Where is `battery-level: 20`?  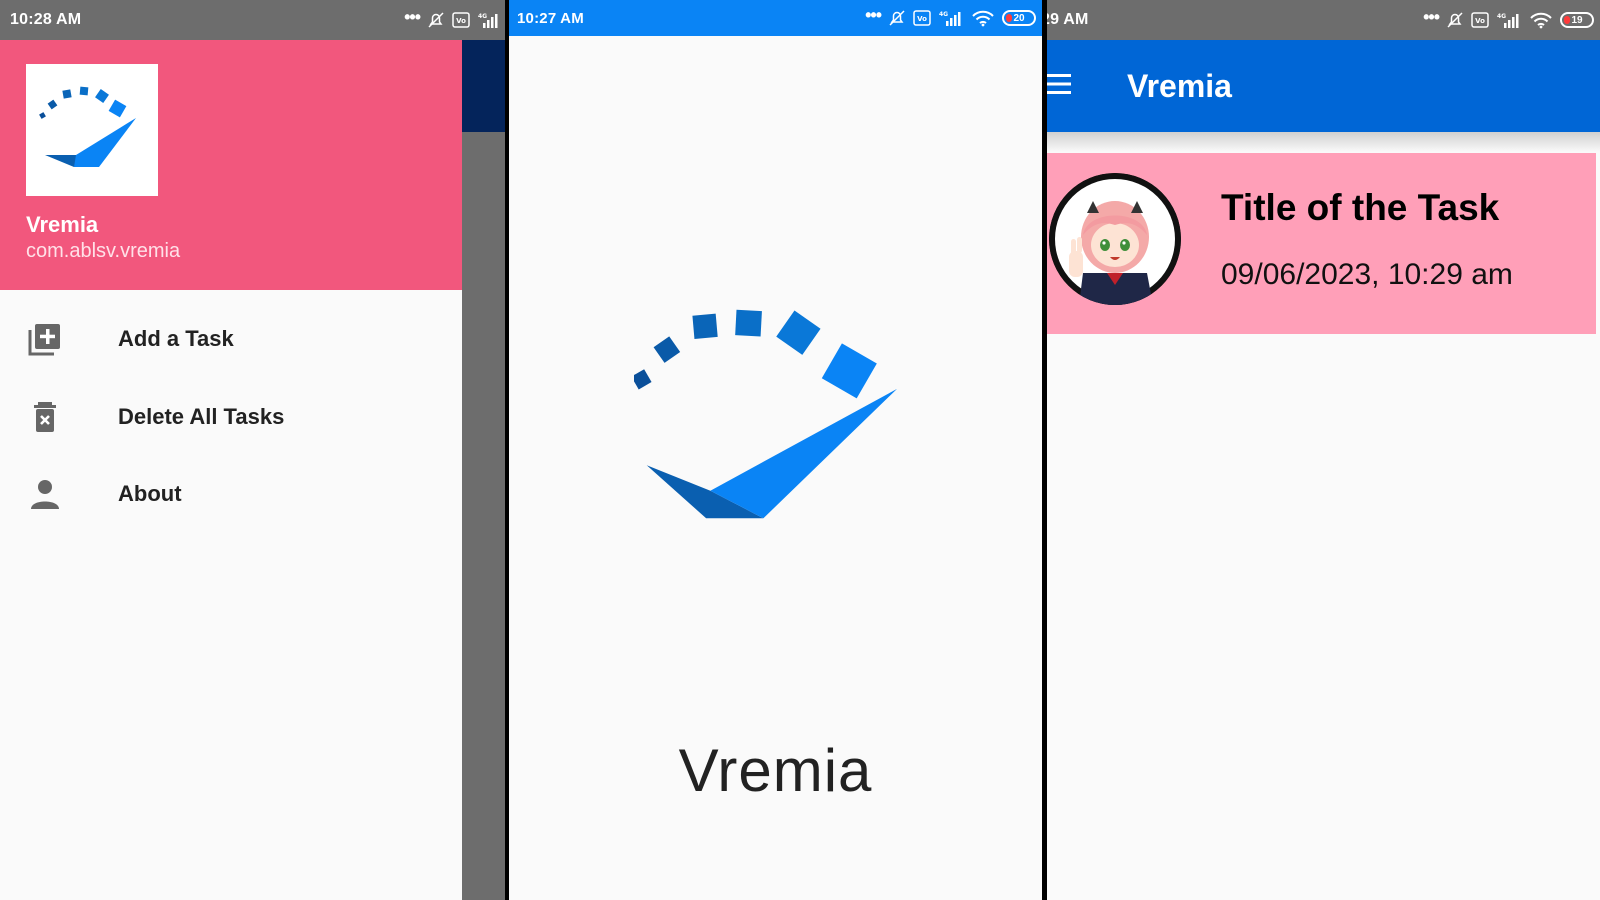 battery-level: 20 is located at coordinates (1019, 18).